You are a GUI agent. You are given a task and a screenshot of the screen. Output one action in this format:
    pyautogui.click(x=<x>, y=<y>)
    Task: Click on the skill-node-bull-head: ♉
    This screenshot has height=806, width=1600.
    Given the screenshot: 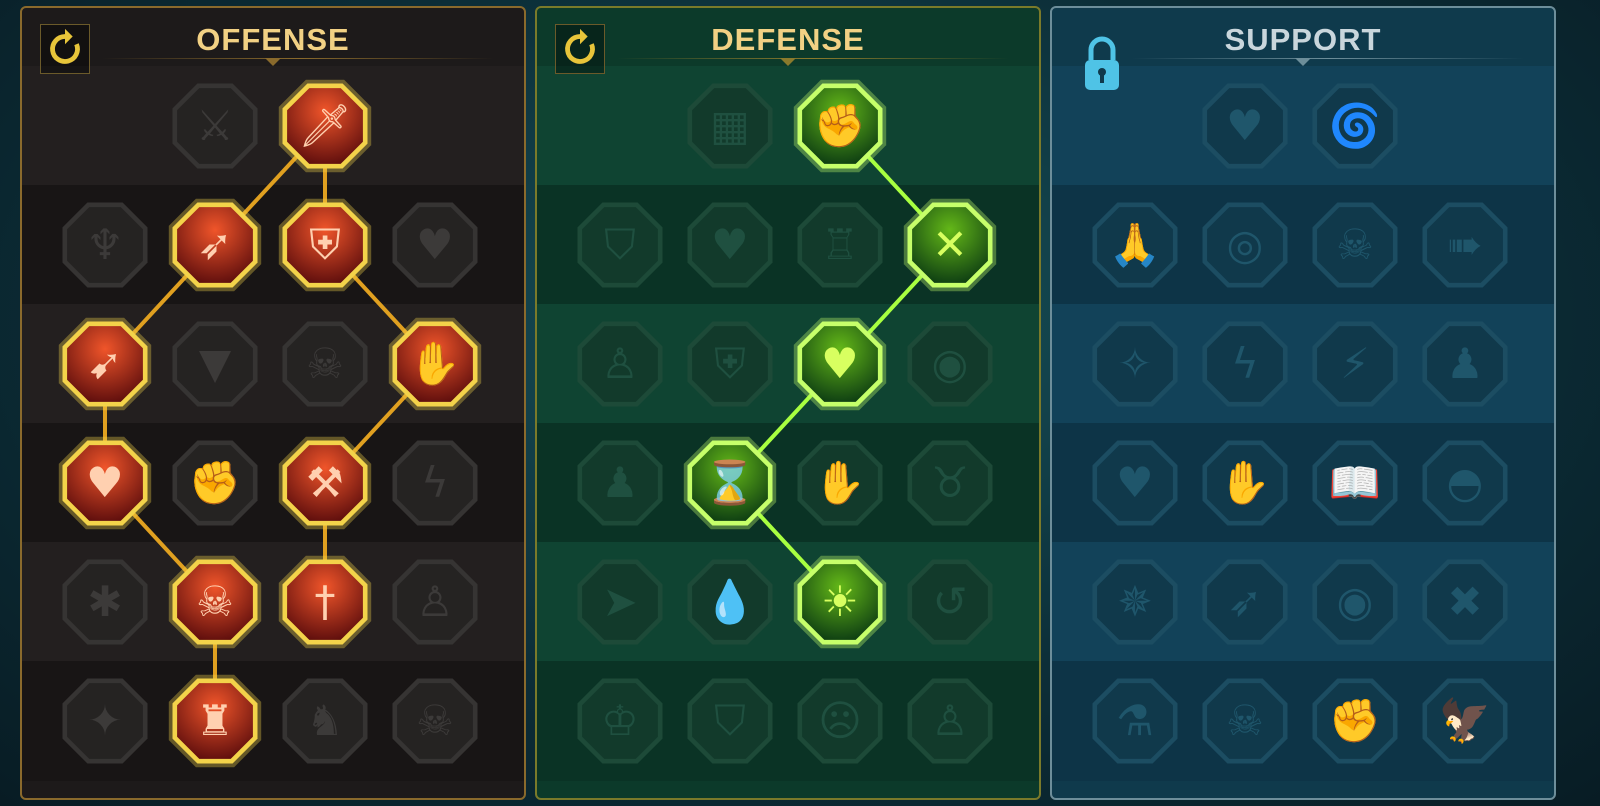 What is the action you would take?
    pyautogui.click(x=950, y=483)
    